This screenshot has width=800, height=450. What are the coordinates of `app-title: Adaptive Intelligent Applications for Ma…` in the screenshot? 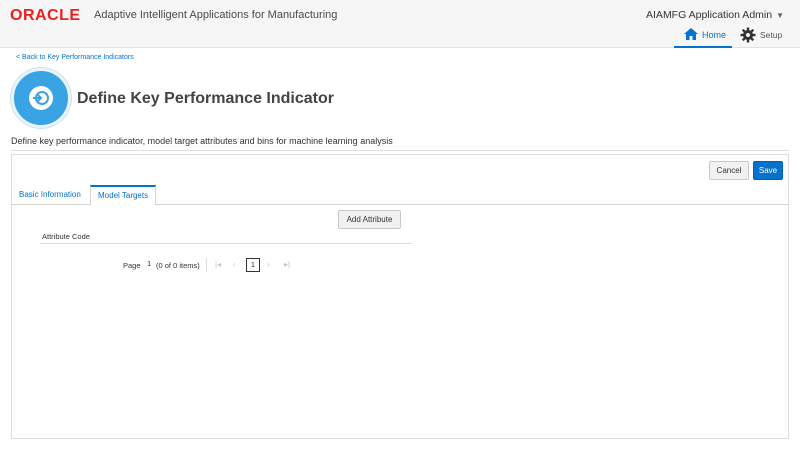 It's located at (216, 15).